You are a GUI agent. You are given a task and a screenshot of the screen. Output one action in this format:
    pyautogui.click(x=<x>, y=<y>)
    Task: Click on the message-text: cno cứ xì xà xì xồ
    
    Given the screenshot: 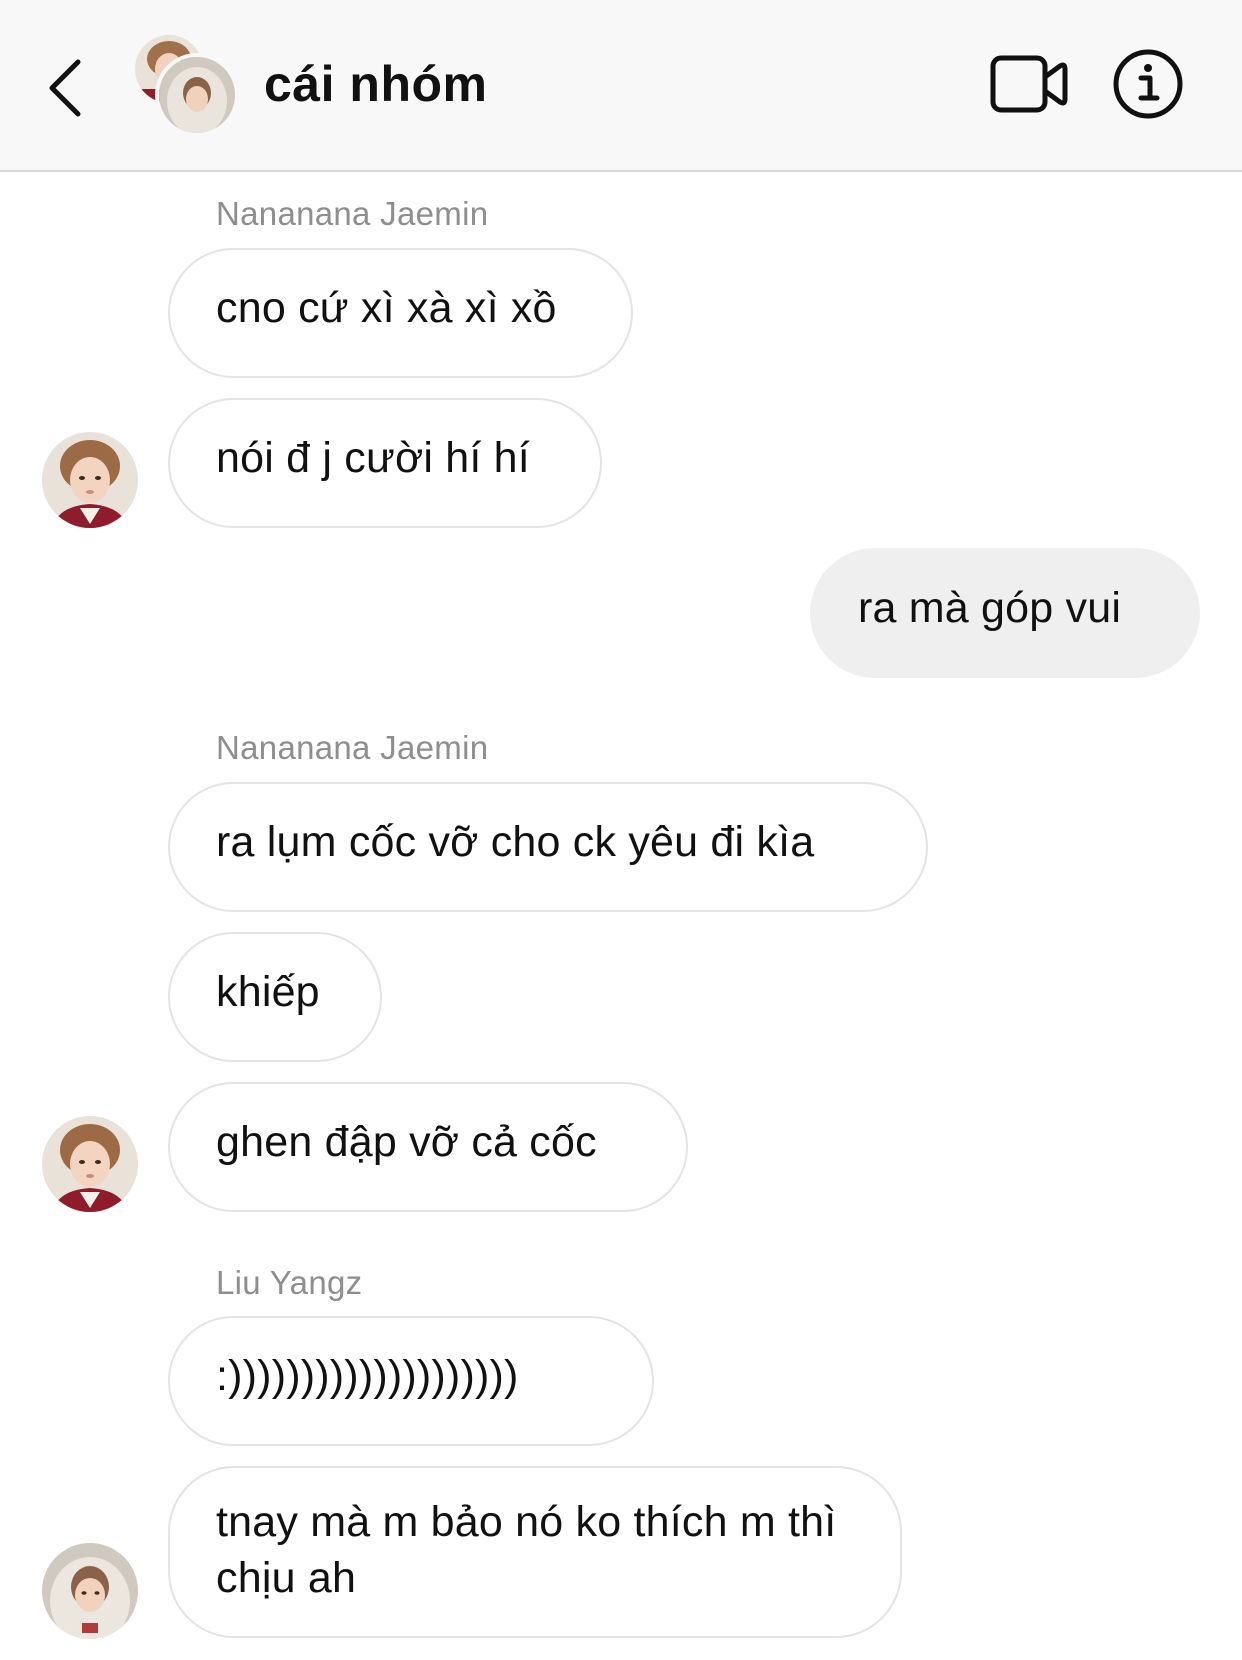 What is the action you would take?
    pyautogui.click(x=386, y=308)
    